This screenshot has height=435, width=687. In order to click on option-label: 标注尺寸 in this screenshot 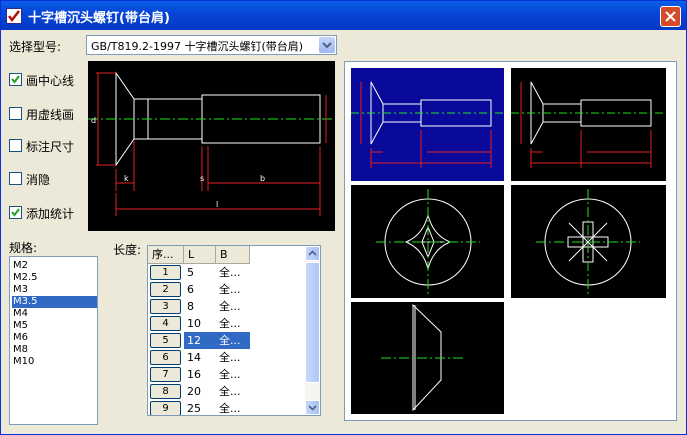, I will do `click(50, 147)`.